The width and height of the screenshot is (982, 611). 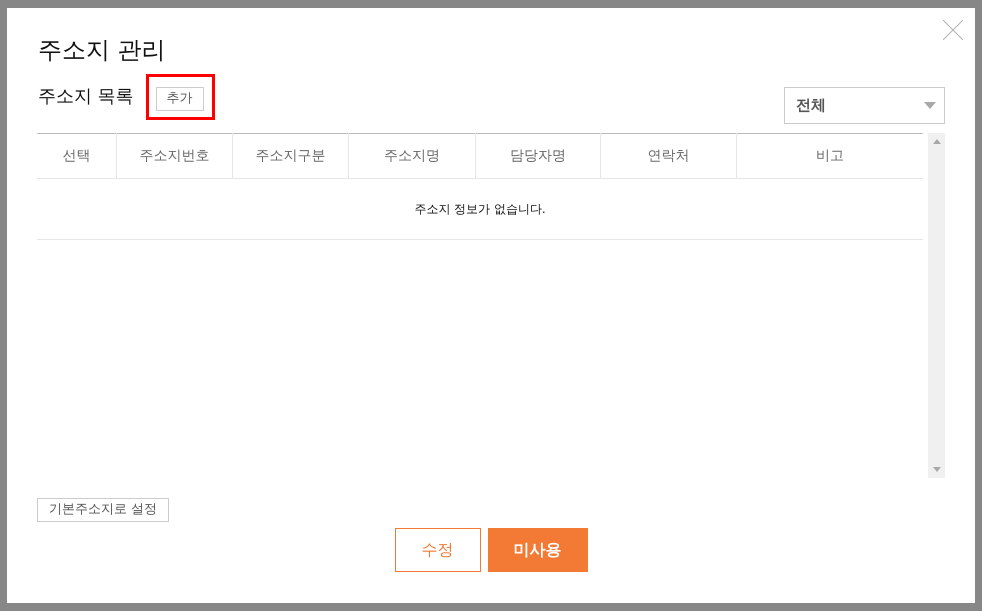 What do you see at coordinates (538, 156) in the screenshot?
I see `column-header: 담당자명` at bounding box center [538, 156].